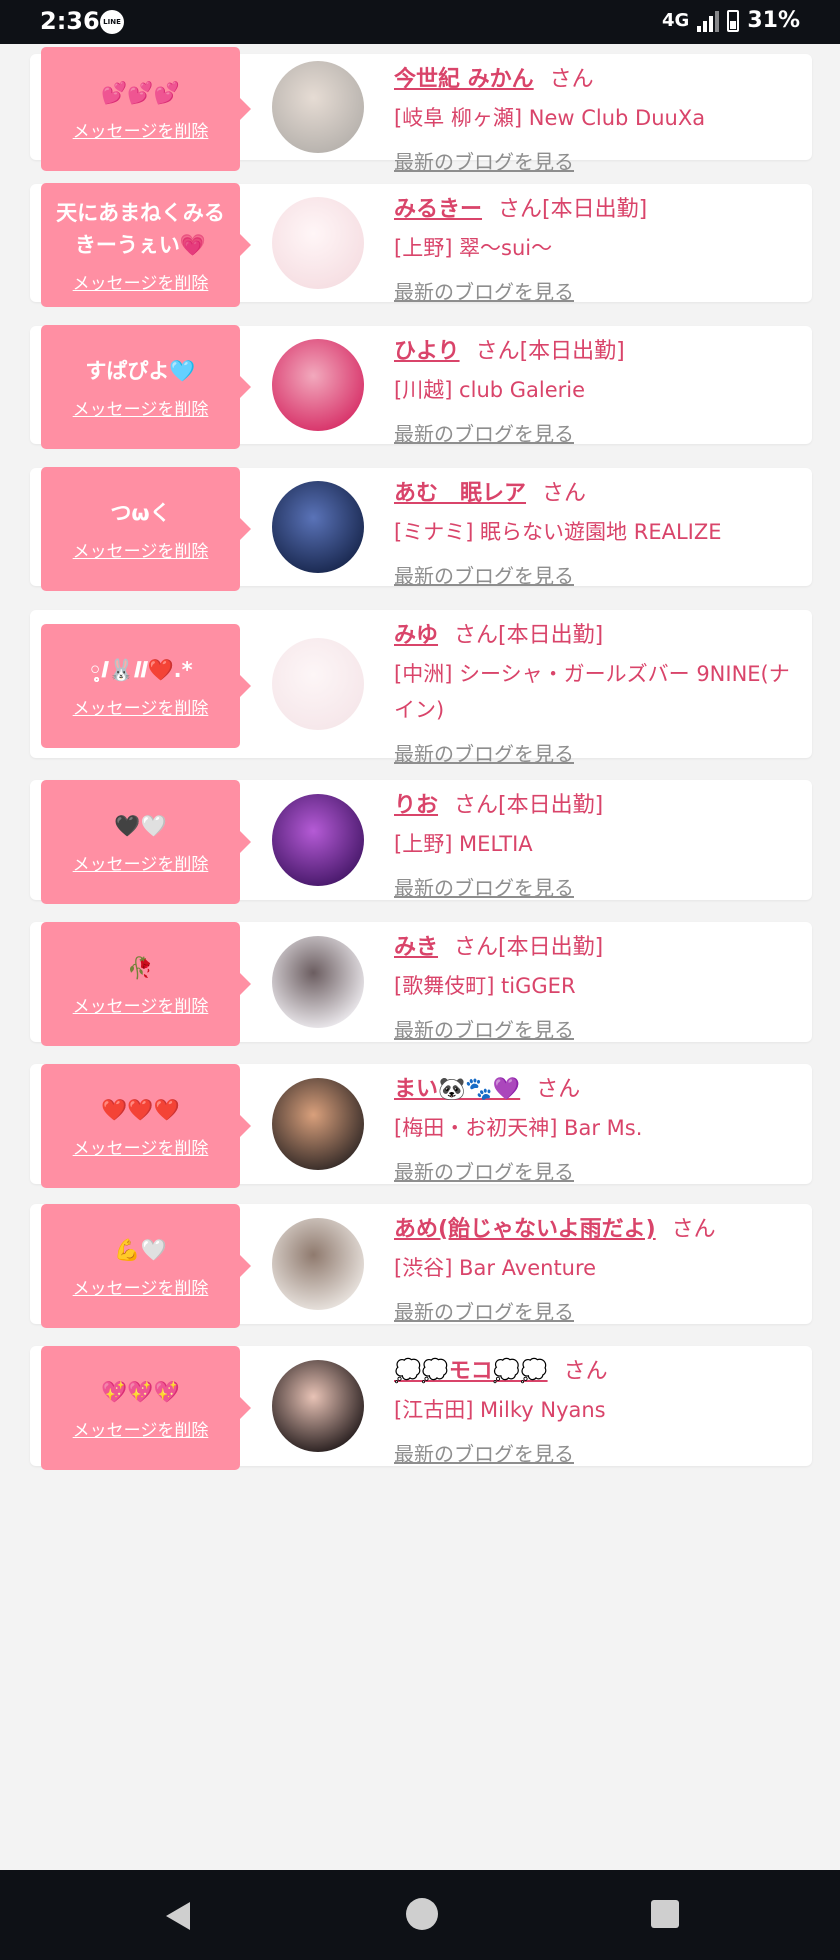 This screenshot has width=840, height=1960. What do you see at coordinates (471, 1371) in the screenshot?
I see `girl-name-link: 💭💭モコ💭💭` at bounding box center [471, 1371].